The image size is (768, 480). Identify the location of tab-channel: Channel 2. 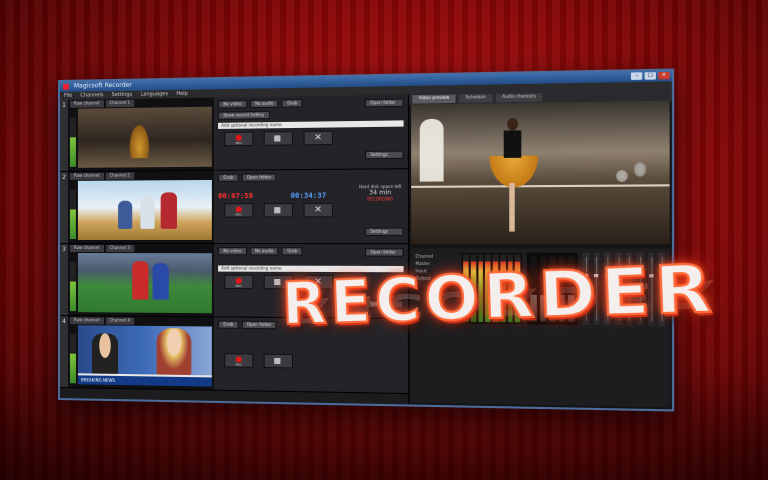
(120, 176).